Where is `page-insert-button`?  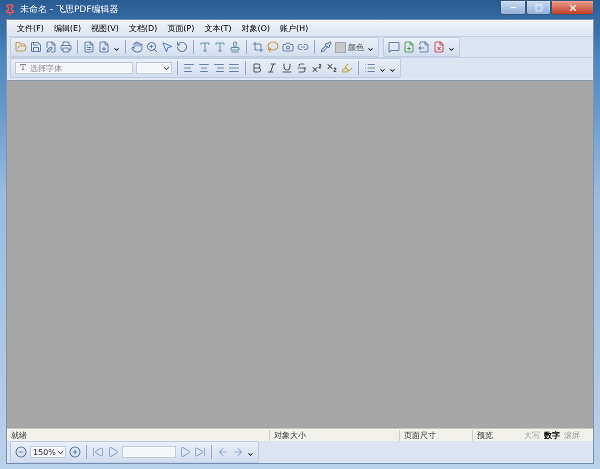
page-insert-button is located at coordinates (104, 47).